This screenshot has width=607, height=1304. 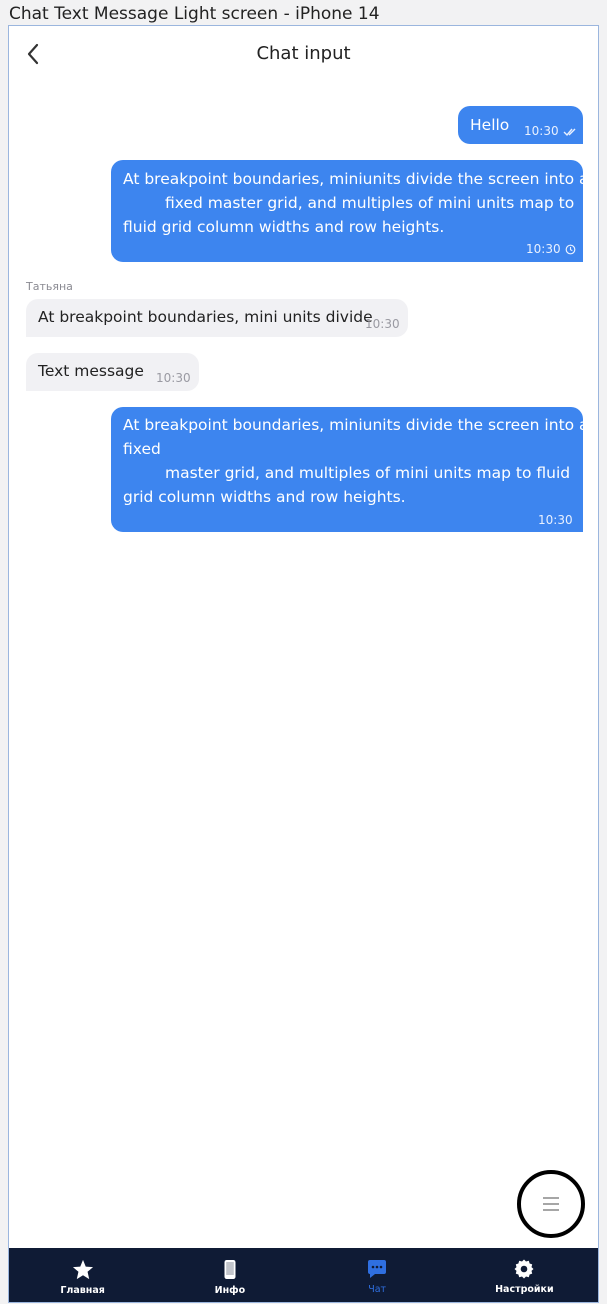 I want to click on page-title: Chat input, so click(x=303, y=53).